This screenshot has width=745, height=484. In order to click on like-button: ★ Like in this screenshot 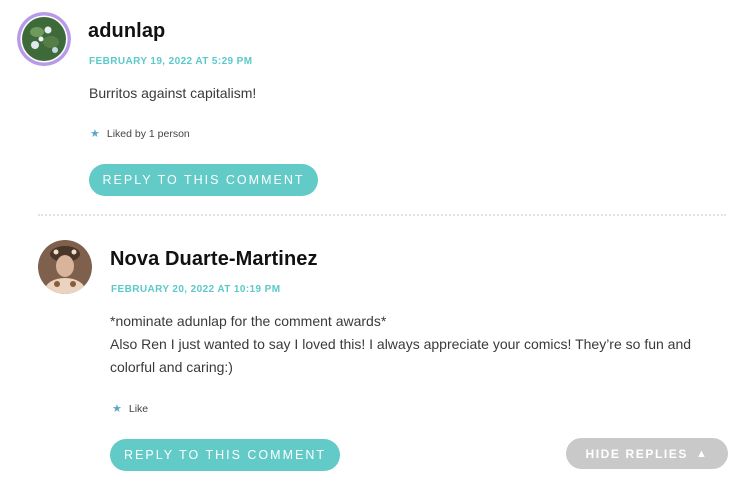, I will do `click(130, 409)`.